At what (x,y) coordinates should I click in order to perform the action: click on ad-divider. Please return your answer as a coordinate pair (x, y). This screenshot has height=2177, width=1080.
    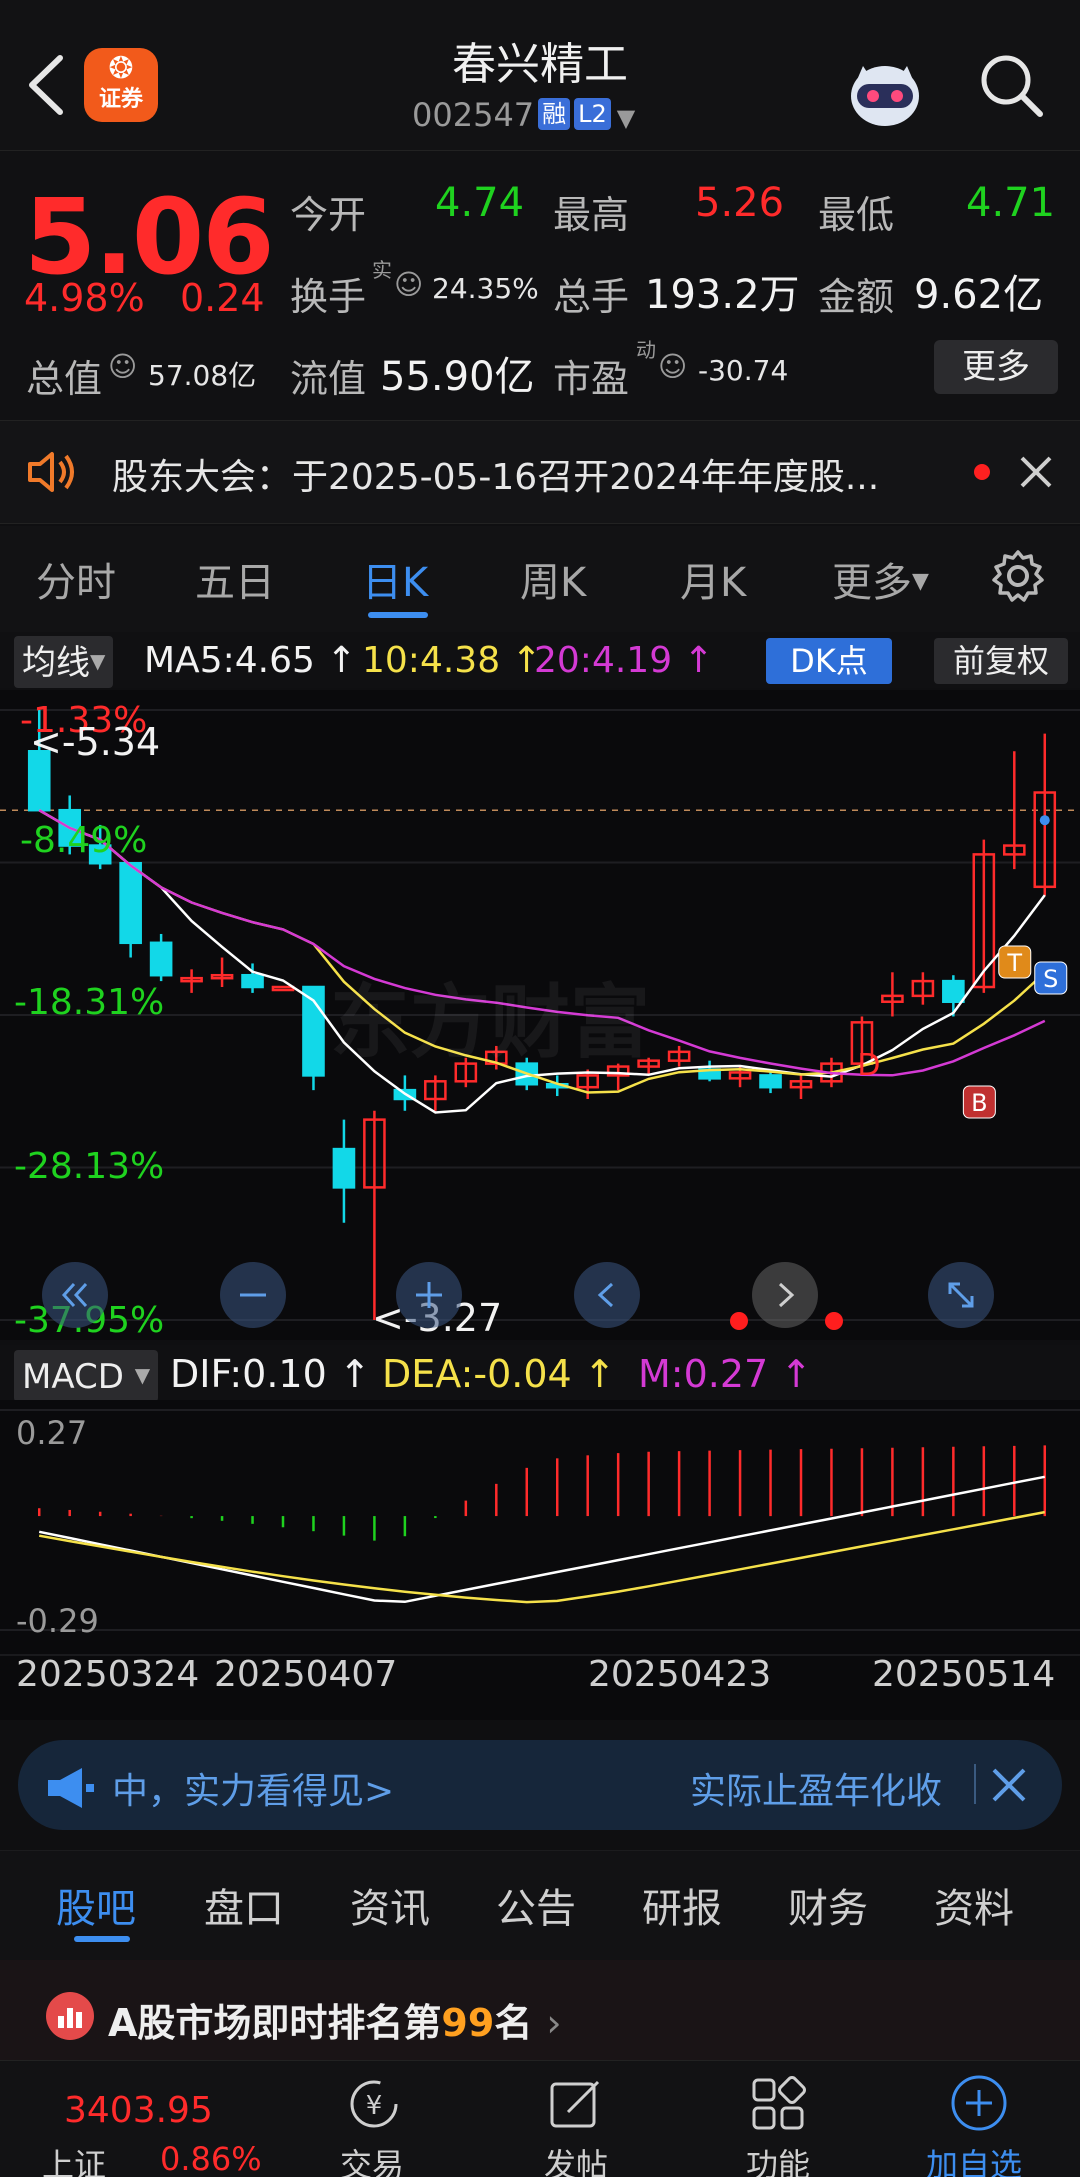
    Looking at the image, I should click on (975, 1784).